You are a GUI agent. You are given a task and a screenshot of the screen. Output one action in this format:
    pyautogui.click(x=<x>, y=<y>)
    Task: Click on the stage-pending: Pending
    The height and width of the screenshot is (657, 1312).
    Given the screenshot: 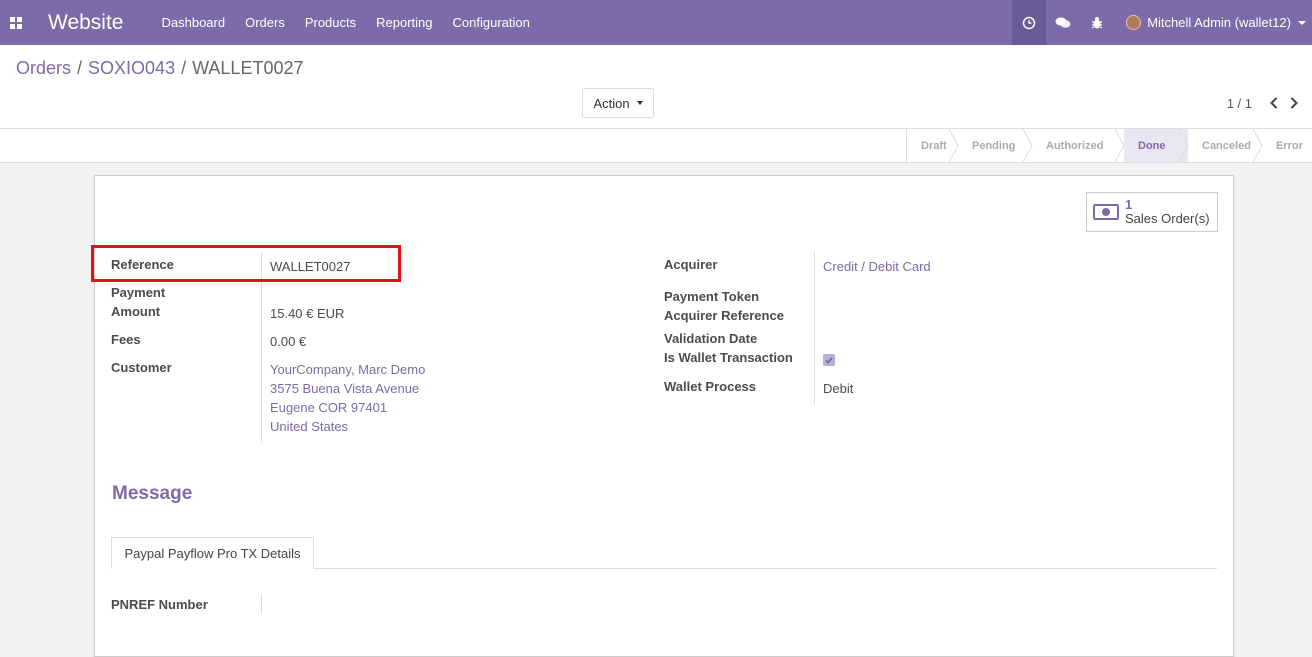 What is the action you would take?
    pyautogui.click(x=995, y=145)
    